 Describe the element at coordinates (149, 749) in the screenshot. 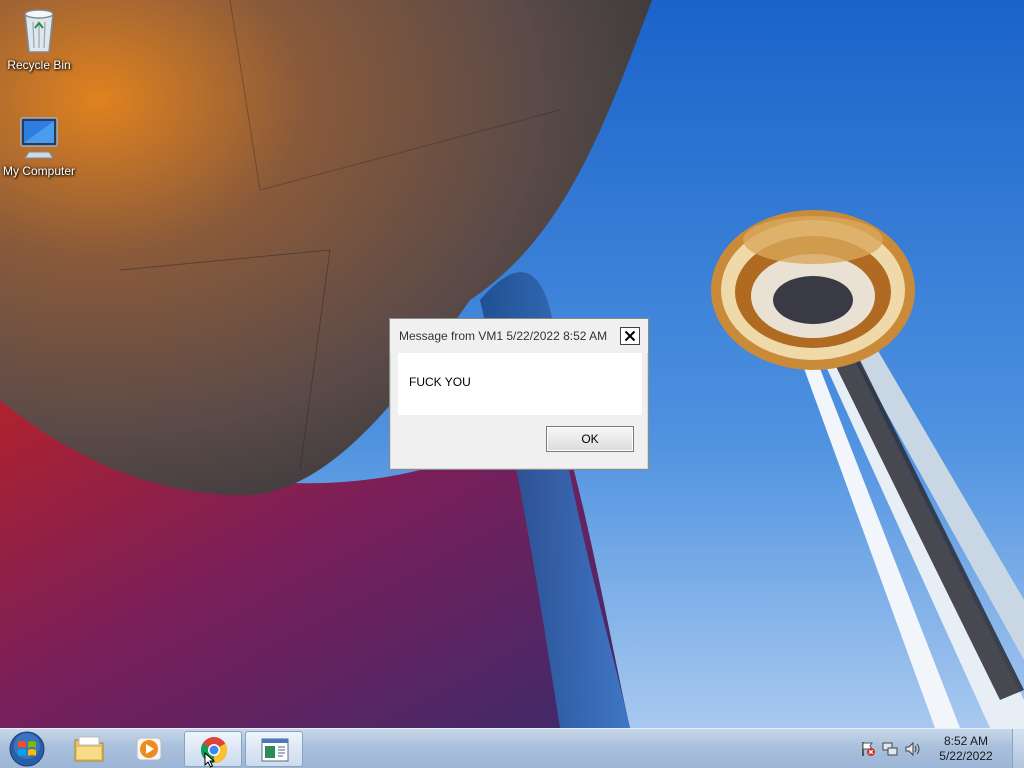

I see `taskbar-media-player-button` at that location.